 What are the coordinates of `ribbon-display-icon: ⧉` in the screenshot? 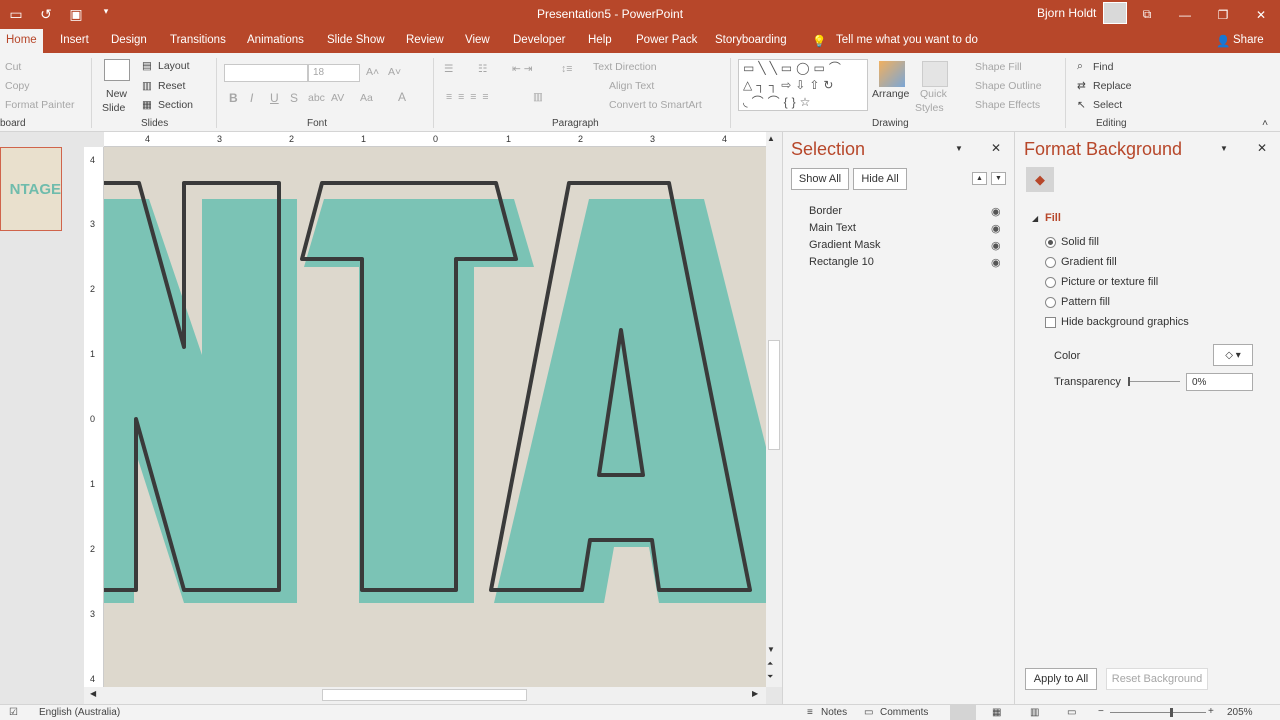 It's located at (1147, 14).